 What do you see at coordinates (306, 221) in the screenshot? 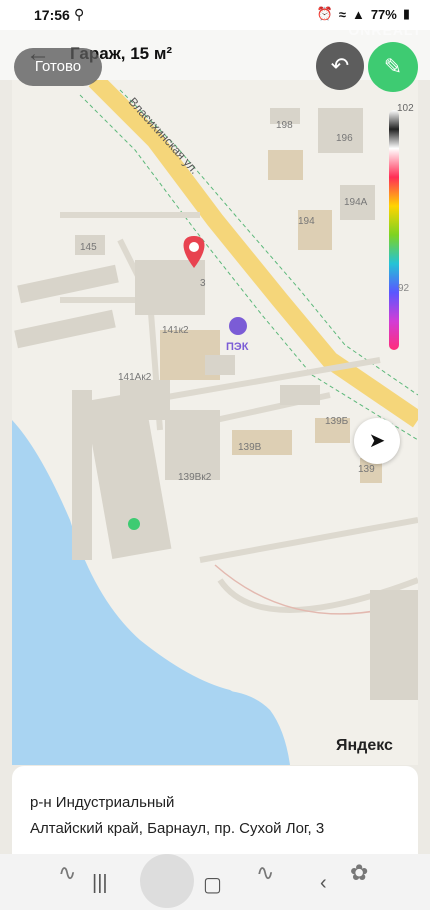
I see `building-label: 194` at bounding box center [306, 221].